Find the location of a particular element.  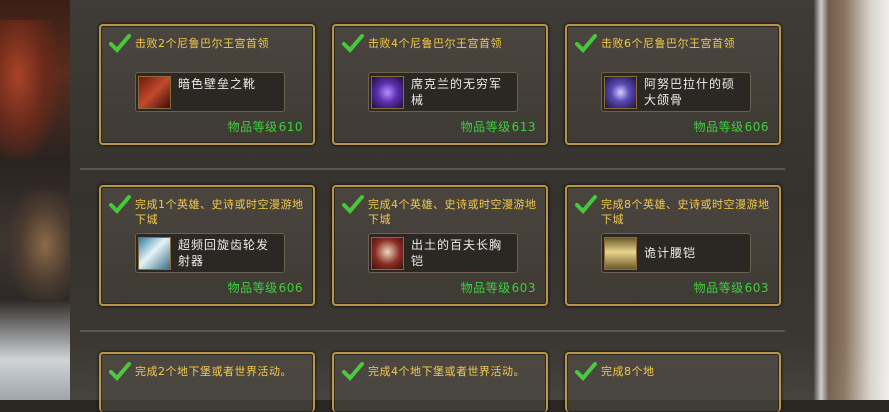

card-requirement: 完成8个地 is located at coordinates (628, 371).